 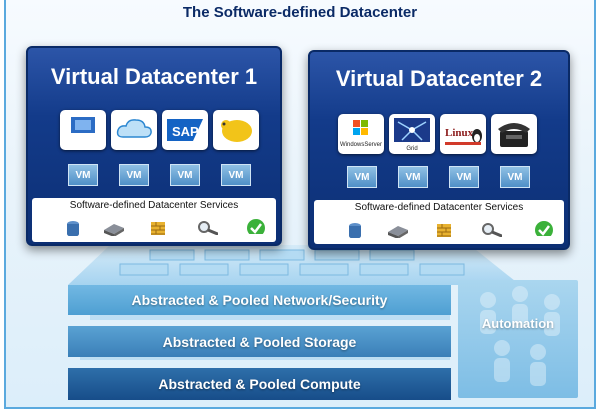 I want to click on compute-layer-label: Abstracted & Pooled Compute, so click(x=259, y=384).